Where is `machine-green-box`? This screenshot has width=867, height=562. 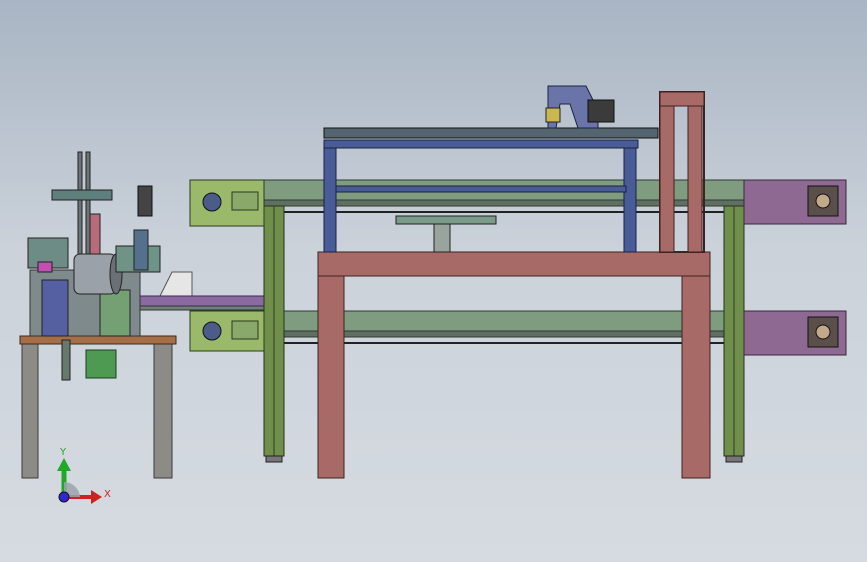 machine-green-box is located at coordinates (101, 364).